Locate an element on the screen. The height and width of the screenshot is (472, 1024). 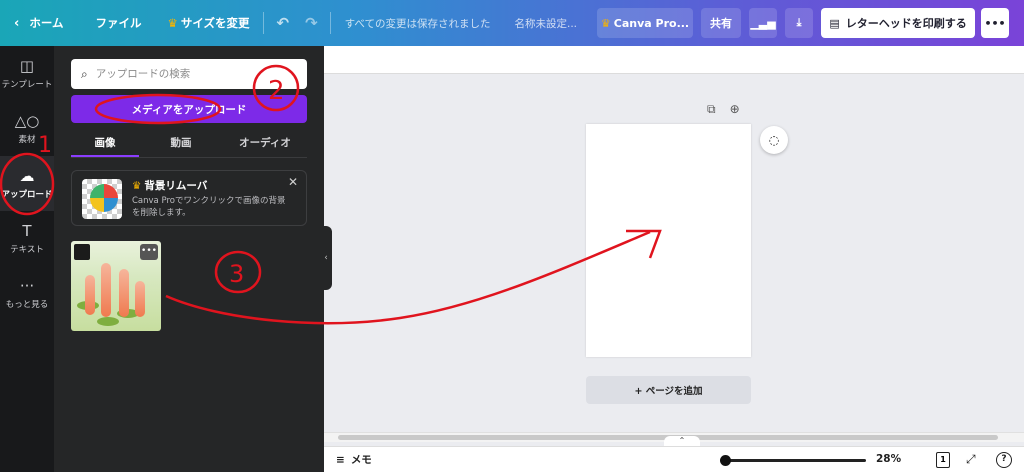
rail-item-text: T テキスト is located at coordinates (27, 238).